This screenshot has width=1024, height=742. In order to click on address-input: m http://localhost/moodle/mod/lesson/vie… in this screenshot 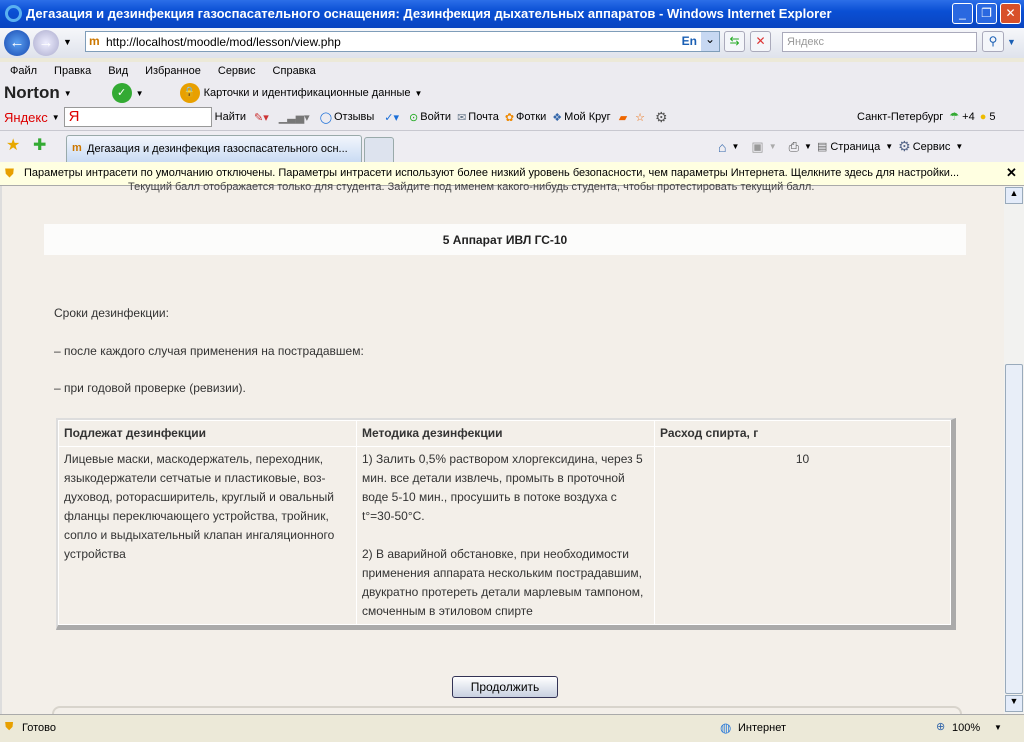, I will do `click(402, 41)`.